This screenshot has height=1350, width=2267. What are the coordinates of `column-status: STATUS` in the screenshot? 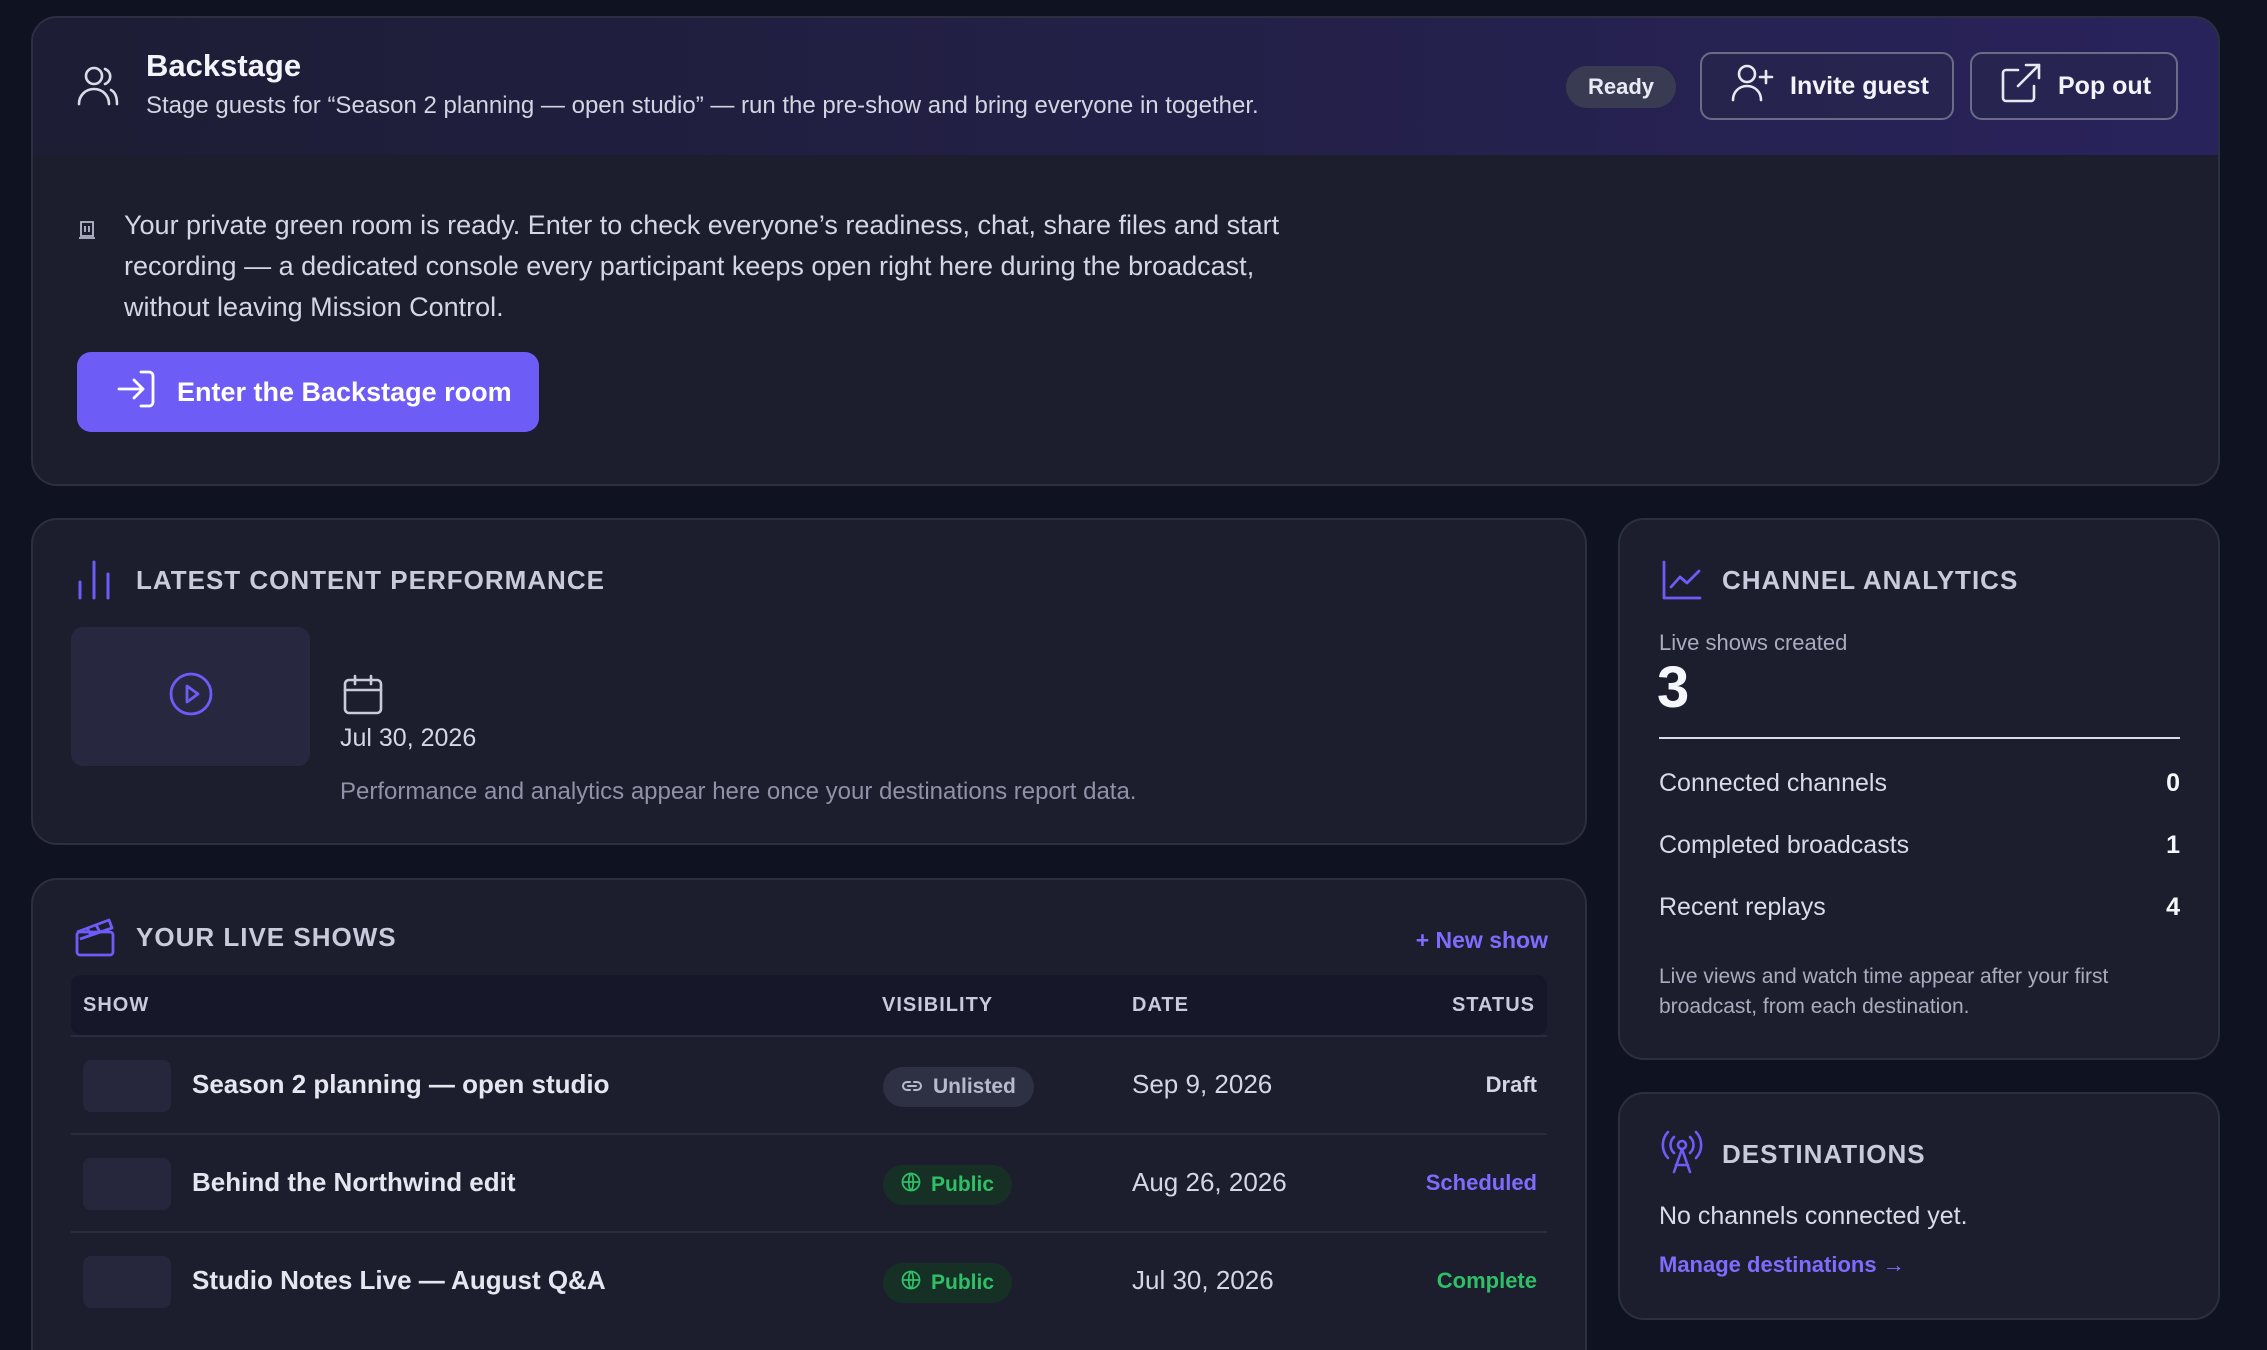 It's located at (1493, 1005).